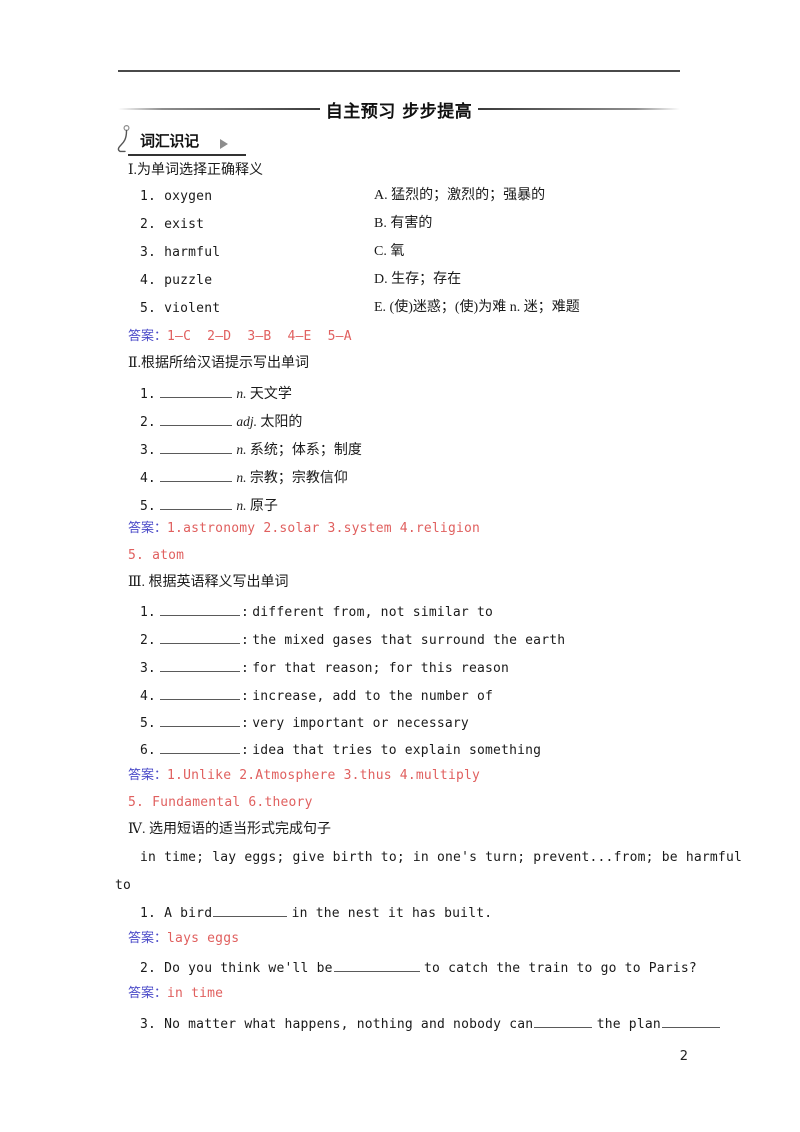 The image size is (800, 1132). Describe the element at coordinates (176, 196) in the screenshot. I see `match-left-item-1: 1. oxygen` at that location.